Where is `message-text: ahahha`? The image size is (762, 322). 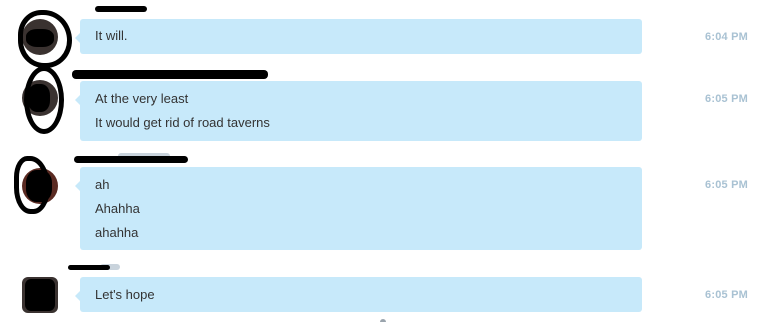
message-text: ahahha is located at coordinates (117, 232).